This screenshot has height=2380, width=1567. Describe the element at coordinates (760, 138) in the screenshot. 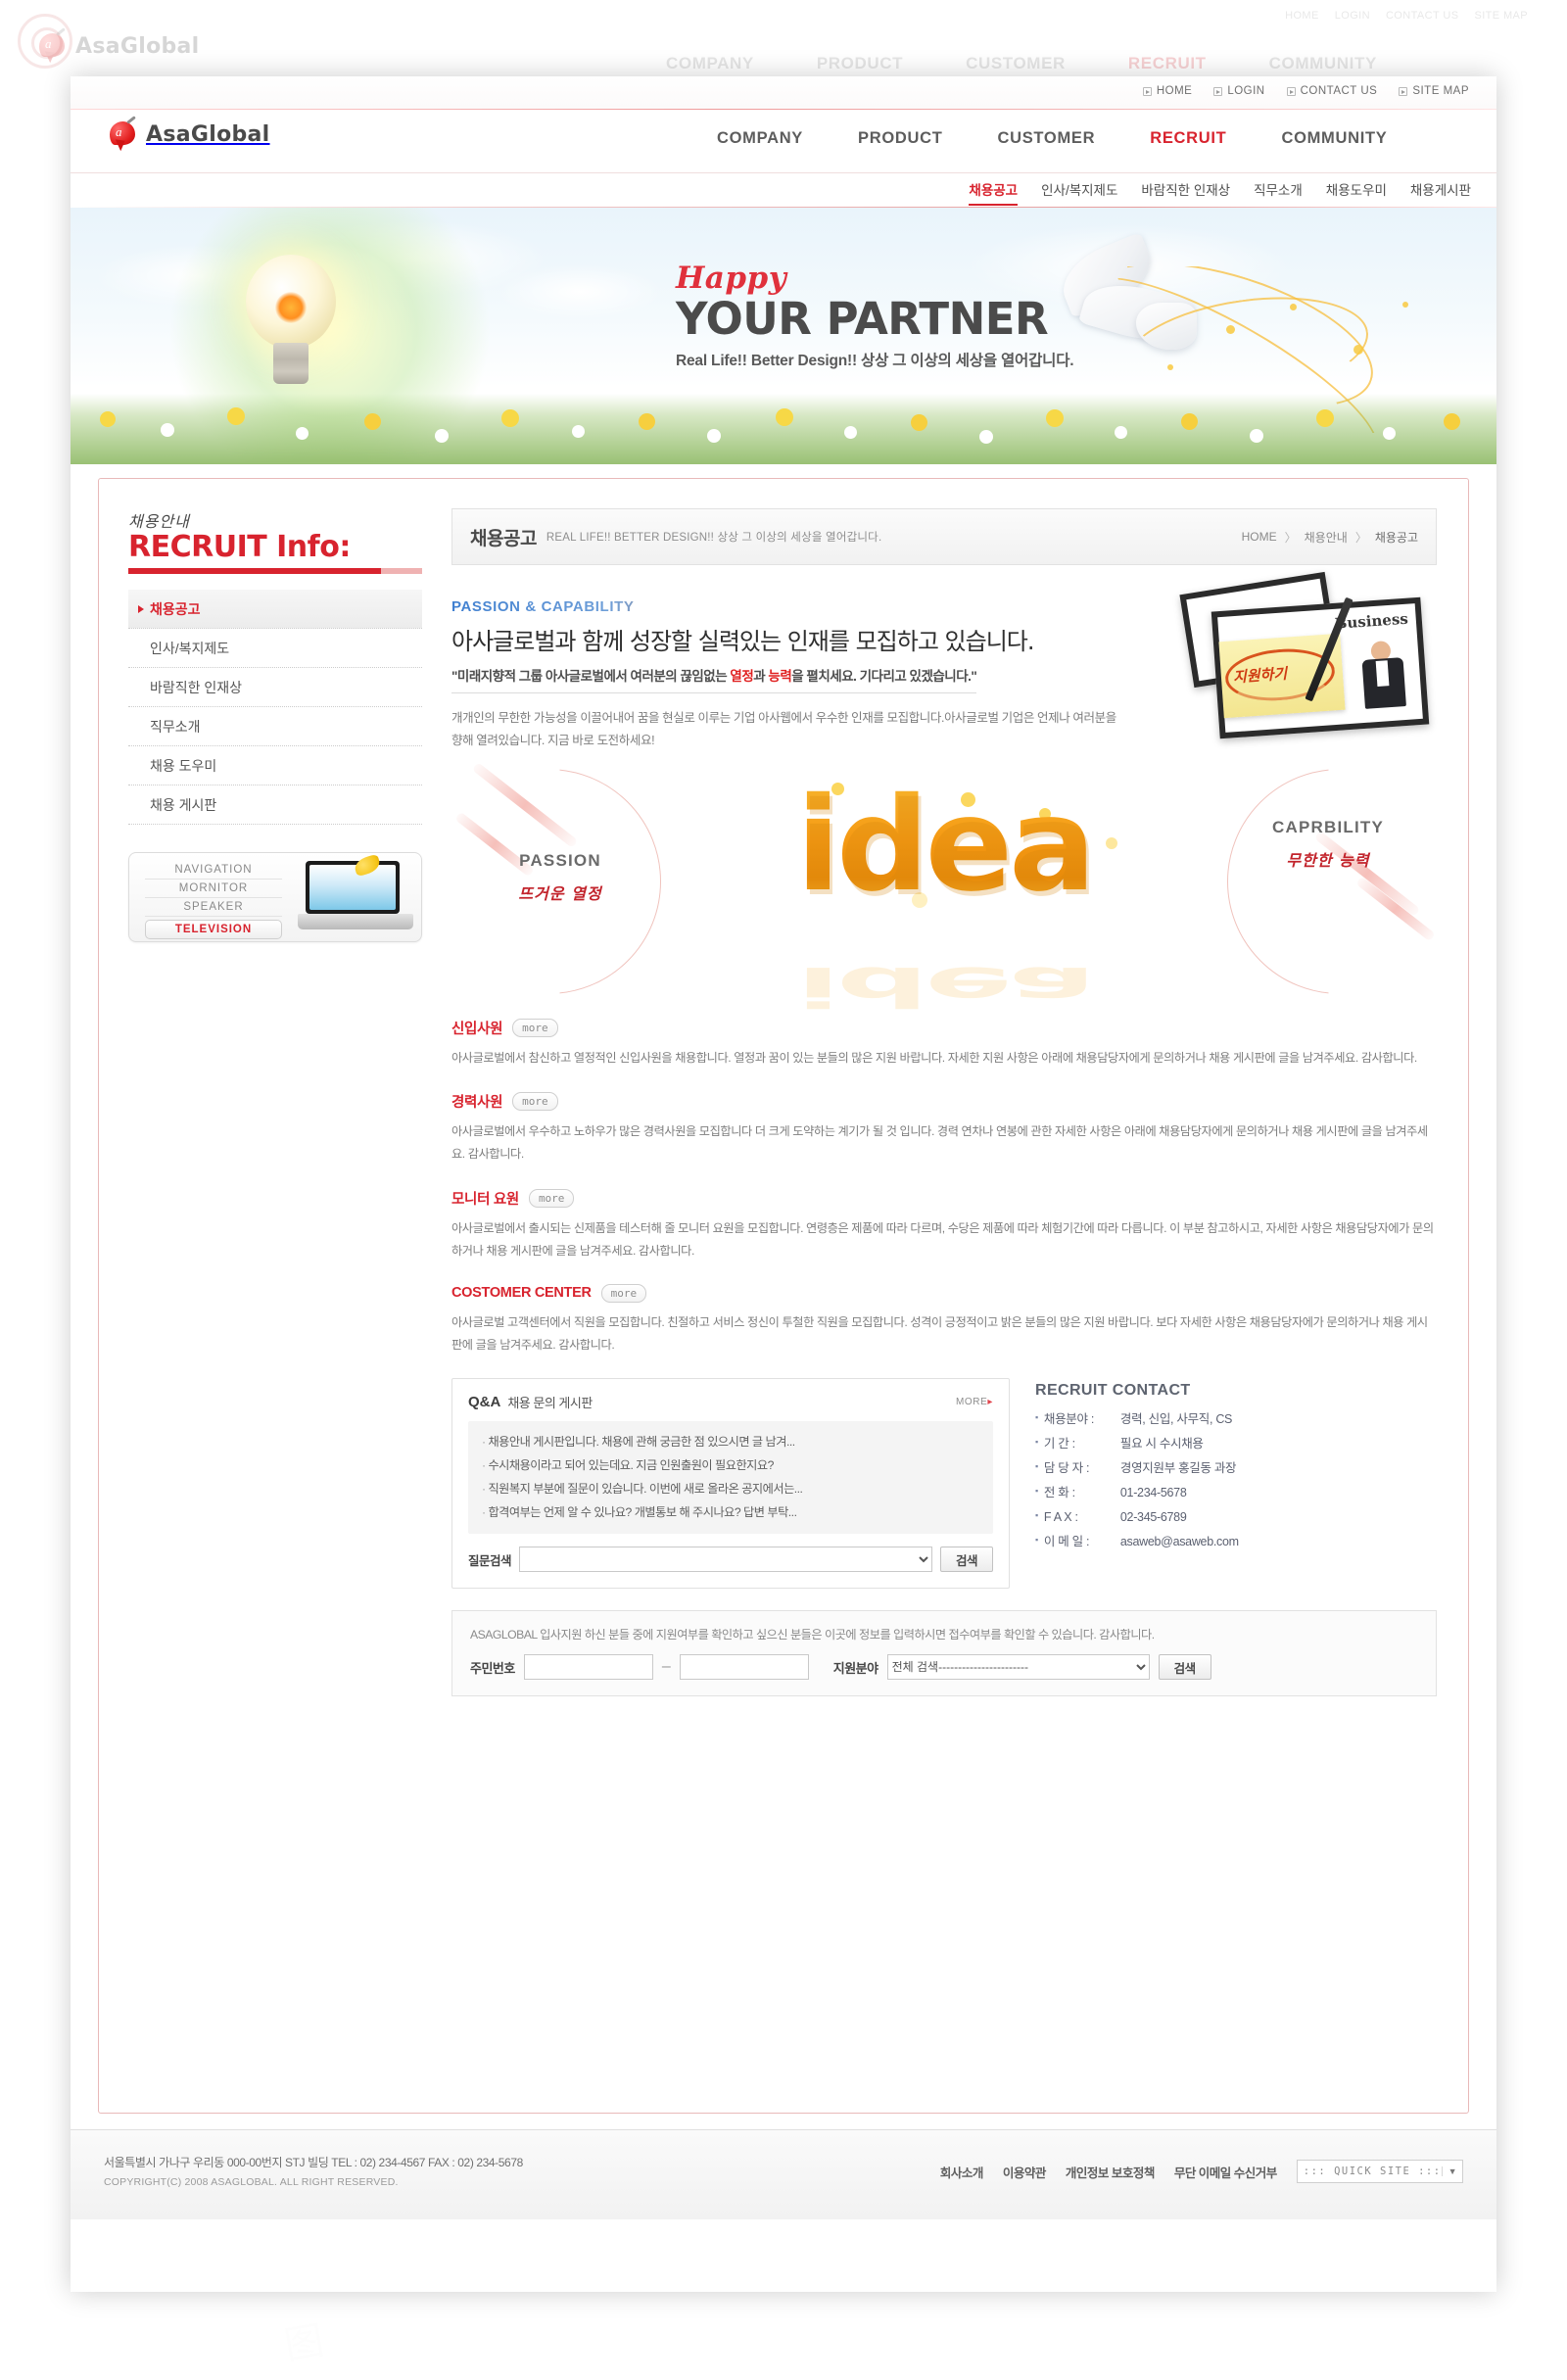

I see `gnb-item-company: COMPANY` at that location.